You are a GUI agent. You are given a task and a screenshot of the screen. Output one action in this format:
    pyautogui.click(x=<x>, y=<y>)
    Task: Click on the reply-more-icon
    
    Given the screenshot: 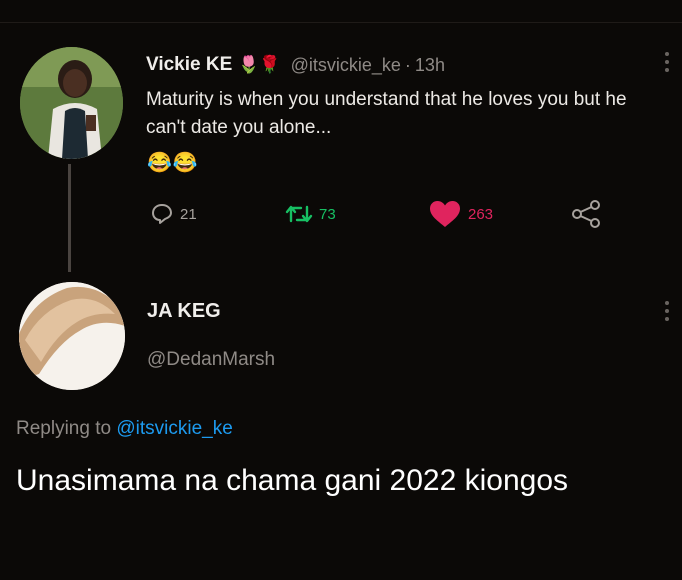 What is the action you would take?
    pyautogui.click(x=667, y=311)
    